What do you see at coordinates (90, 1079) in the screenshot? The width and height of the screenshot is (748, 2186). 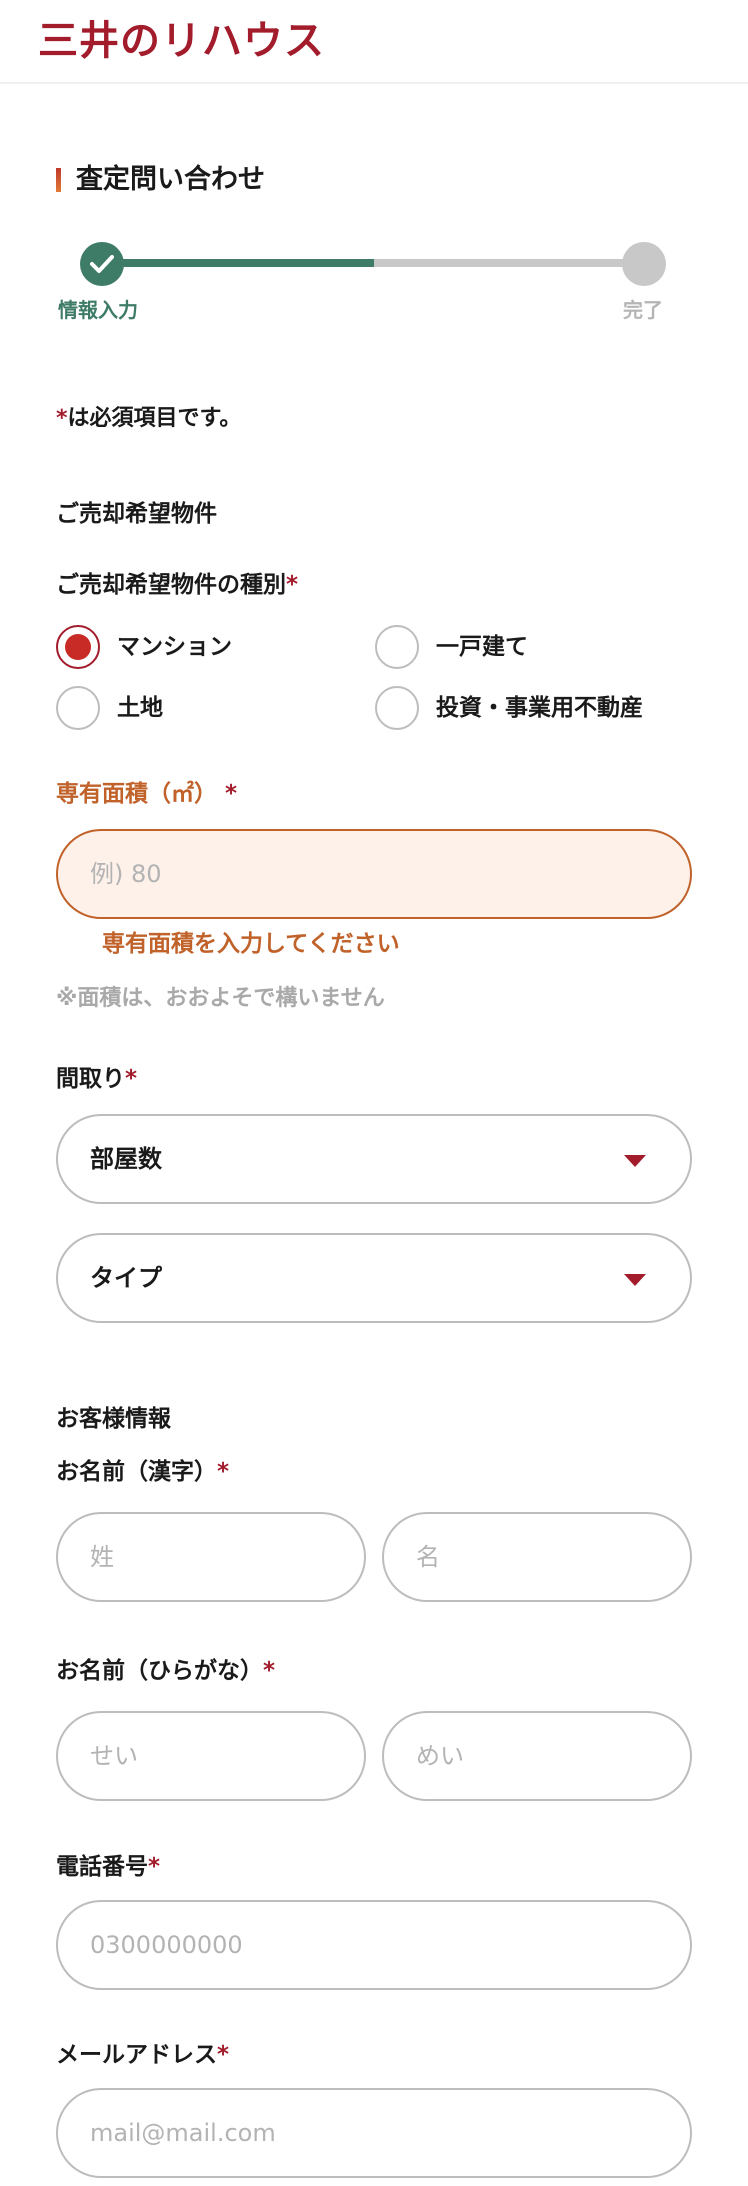 I see `layout-label-text: 間取り` at bounding box center [90, 1079].